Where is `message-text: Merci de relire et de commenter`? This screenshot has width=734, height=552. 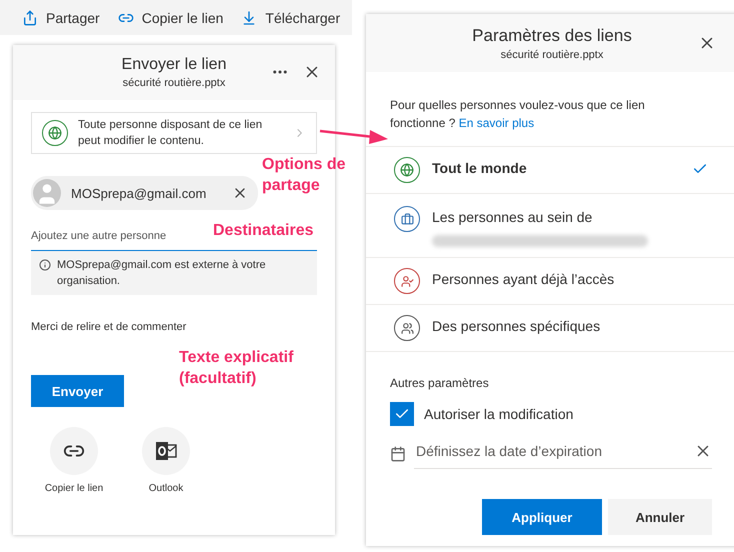 message-text: Merci de relire et de commenter is located at coordinates (174, 327).